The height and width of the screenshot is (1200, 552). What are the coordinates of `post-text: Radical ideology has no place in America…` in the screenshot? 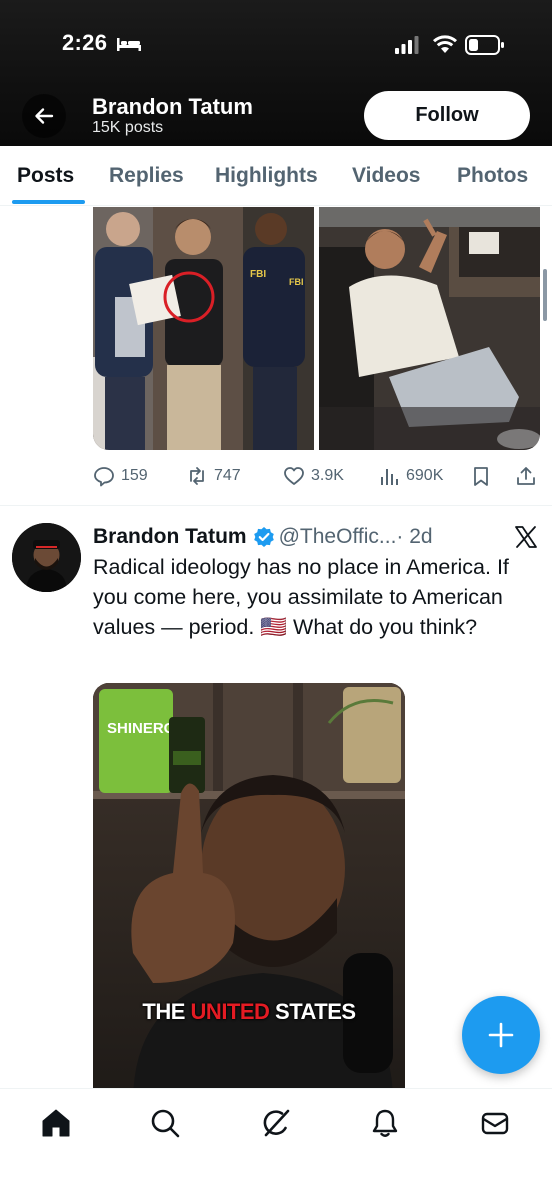 It's located at (301, 597).